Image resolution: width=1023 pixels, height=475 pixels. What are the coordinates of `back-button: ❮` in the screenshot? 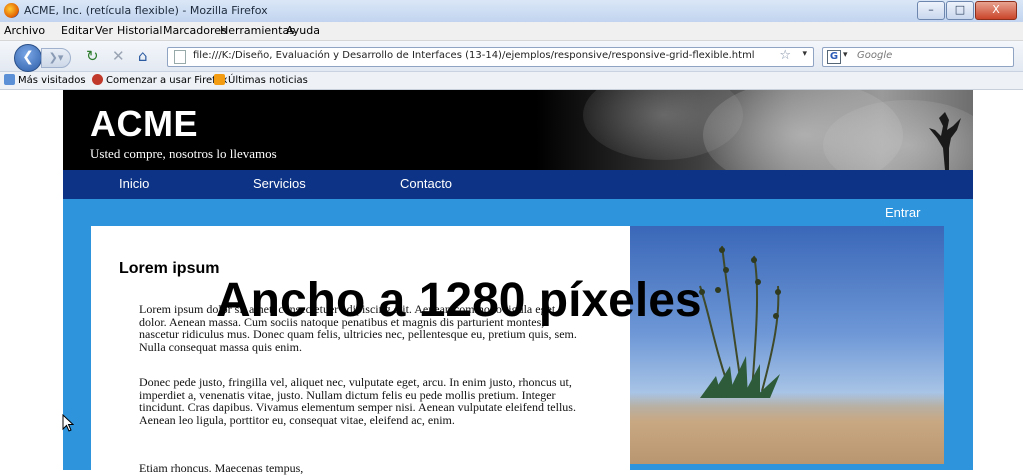 It's located at (28, 58).